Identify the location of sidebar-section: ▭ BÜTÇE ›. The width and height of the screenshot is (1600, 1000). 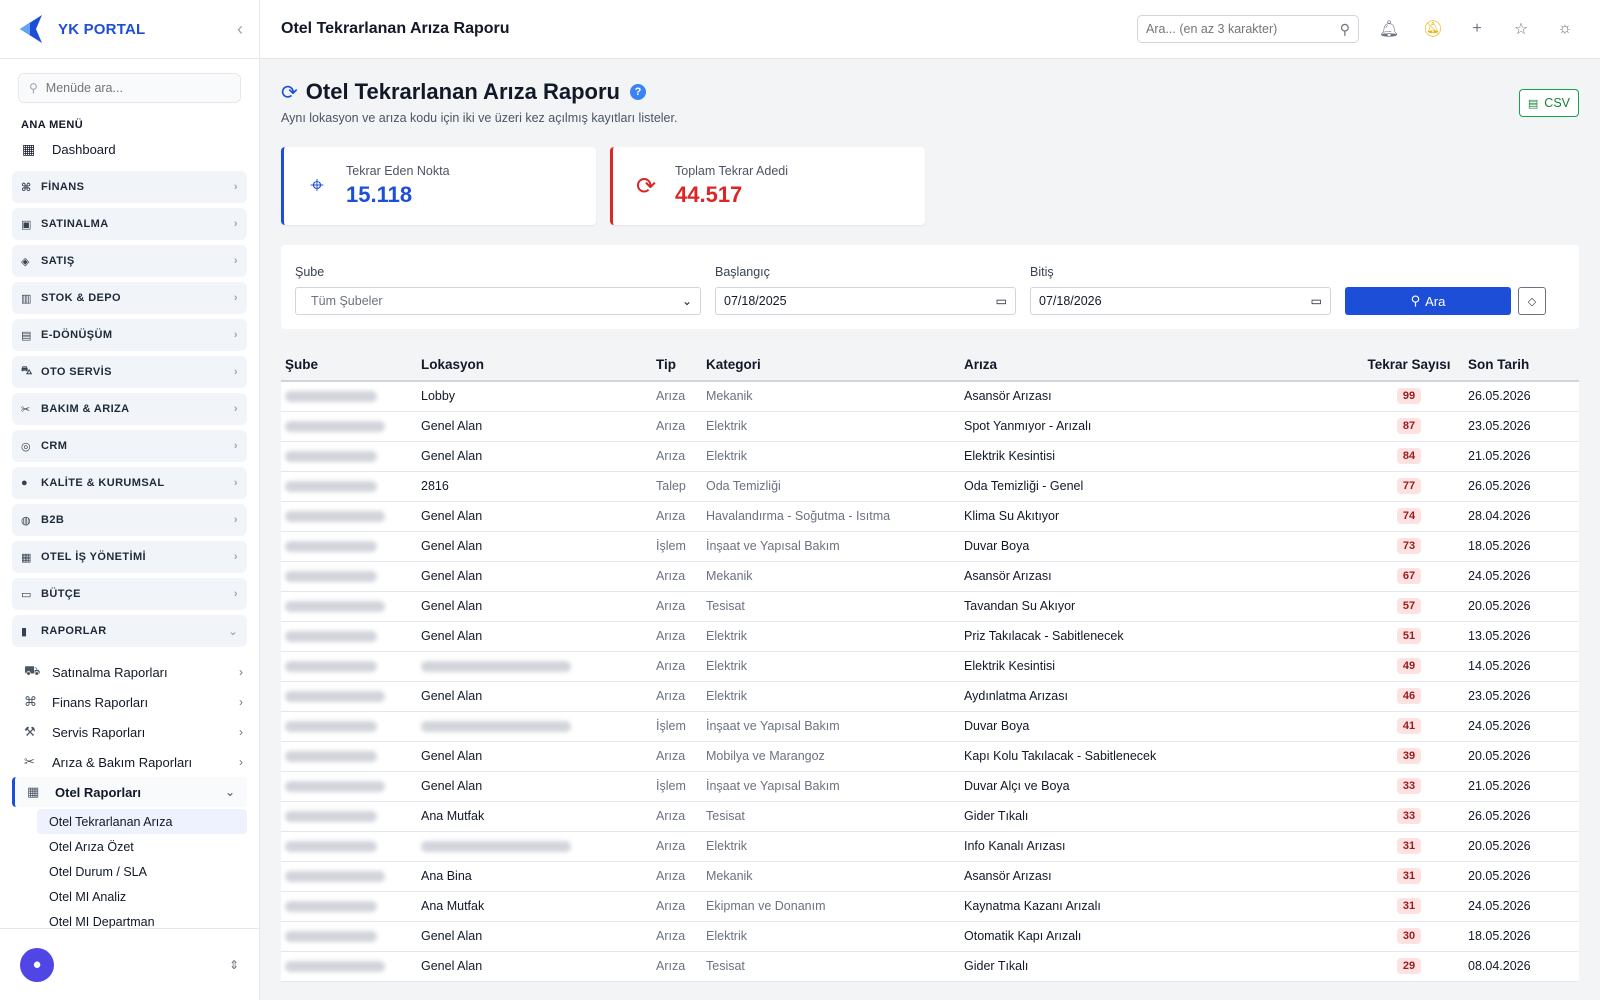
(129, 594).